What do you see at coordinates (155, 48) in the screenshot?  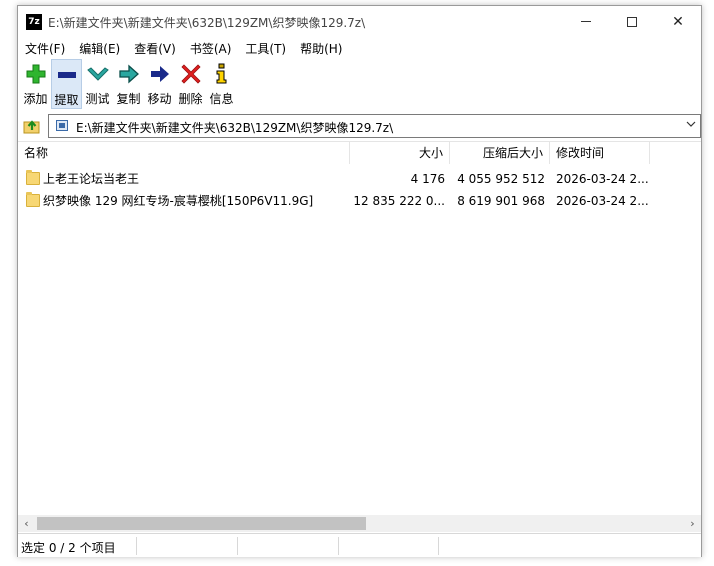 I see `menu-view: 查看(V)` at bounding box center [155, 48].